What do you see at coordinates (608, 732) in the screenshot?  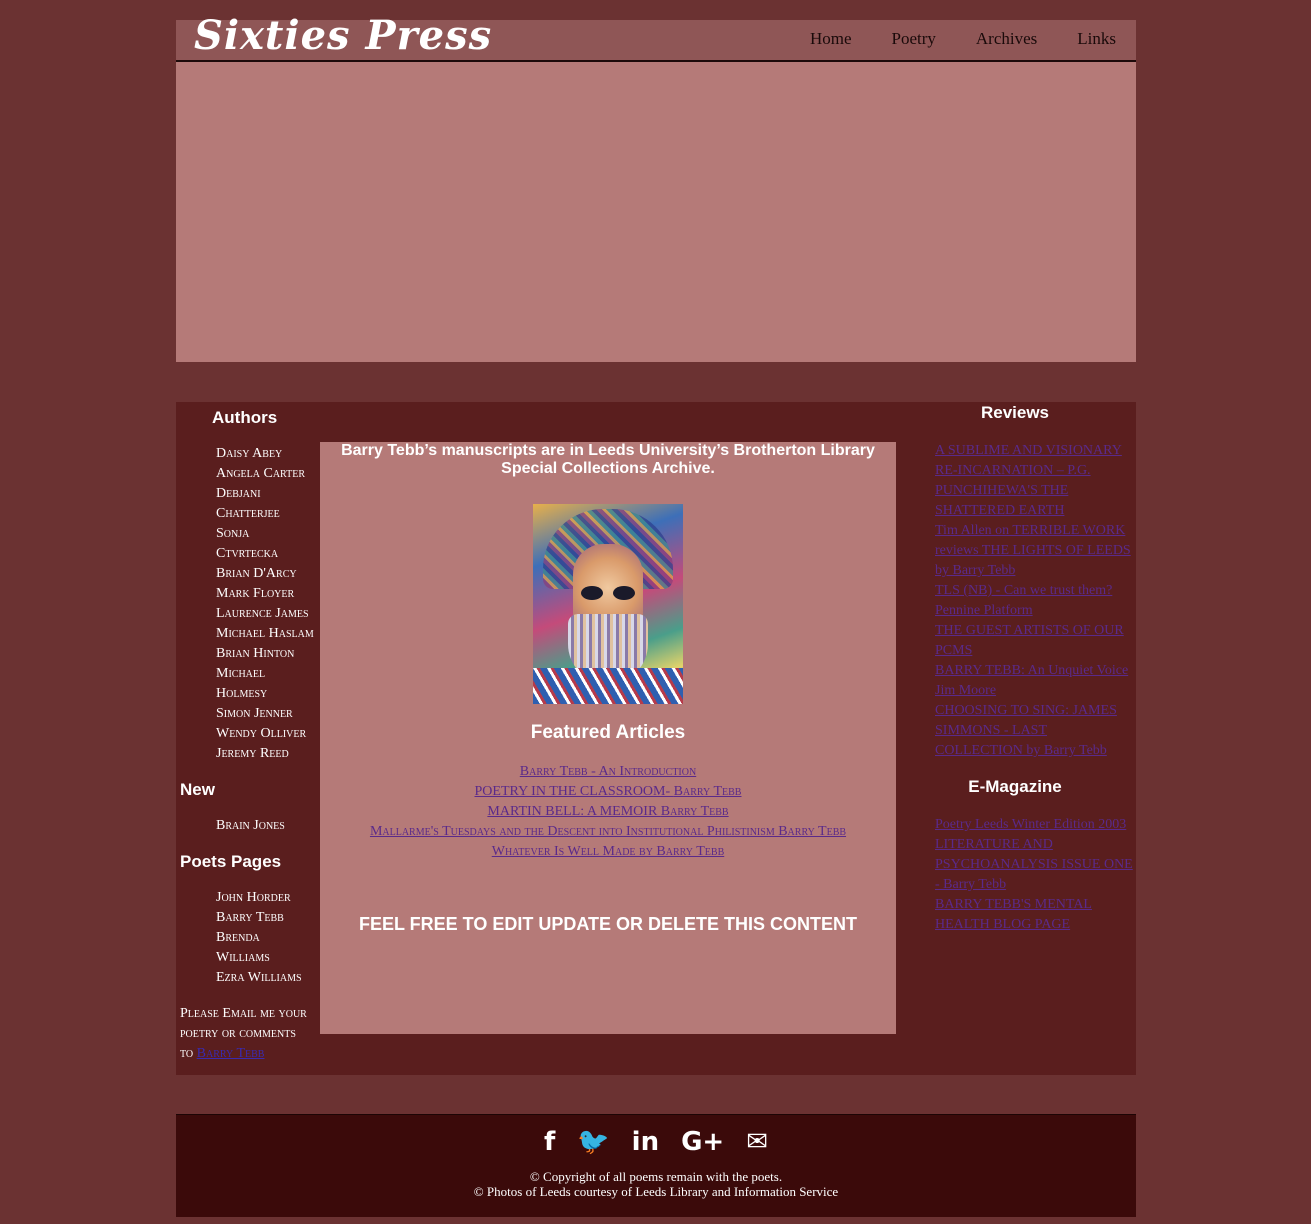 I see `featured-articles-heading: Featured Articles` at bounding box center [608, 732].